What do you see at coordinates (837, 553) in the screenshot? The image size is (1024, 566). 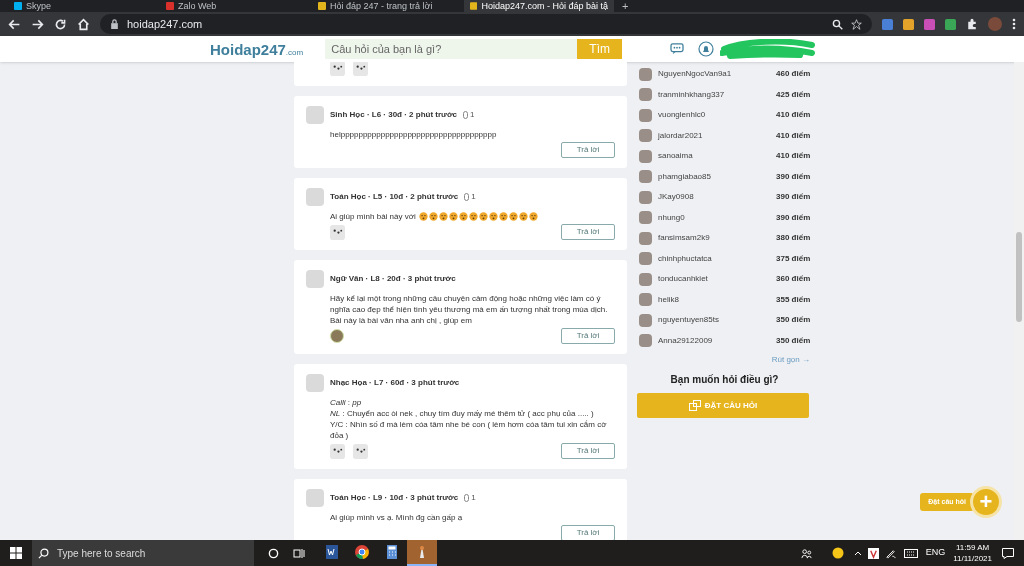 I see `tray-app-icon` at bounding box center [837, 553].